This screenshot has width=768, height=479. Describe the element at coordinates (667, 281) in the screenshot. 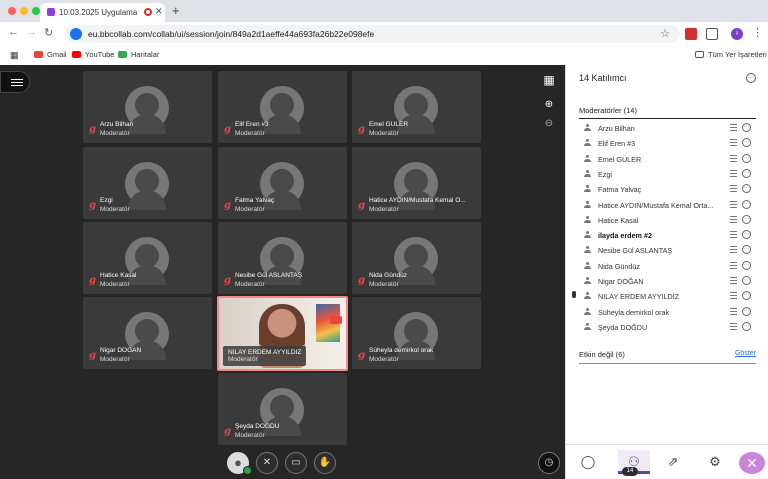

I see `participant-row: Nigar DOĞAN ···` at that location.